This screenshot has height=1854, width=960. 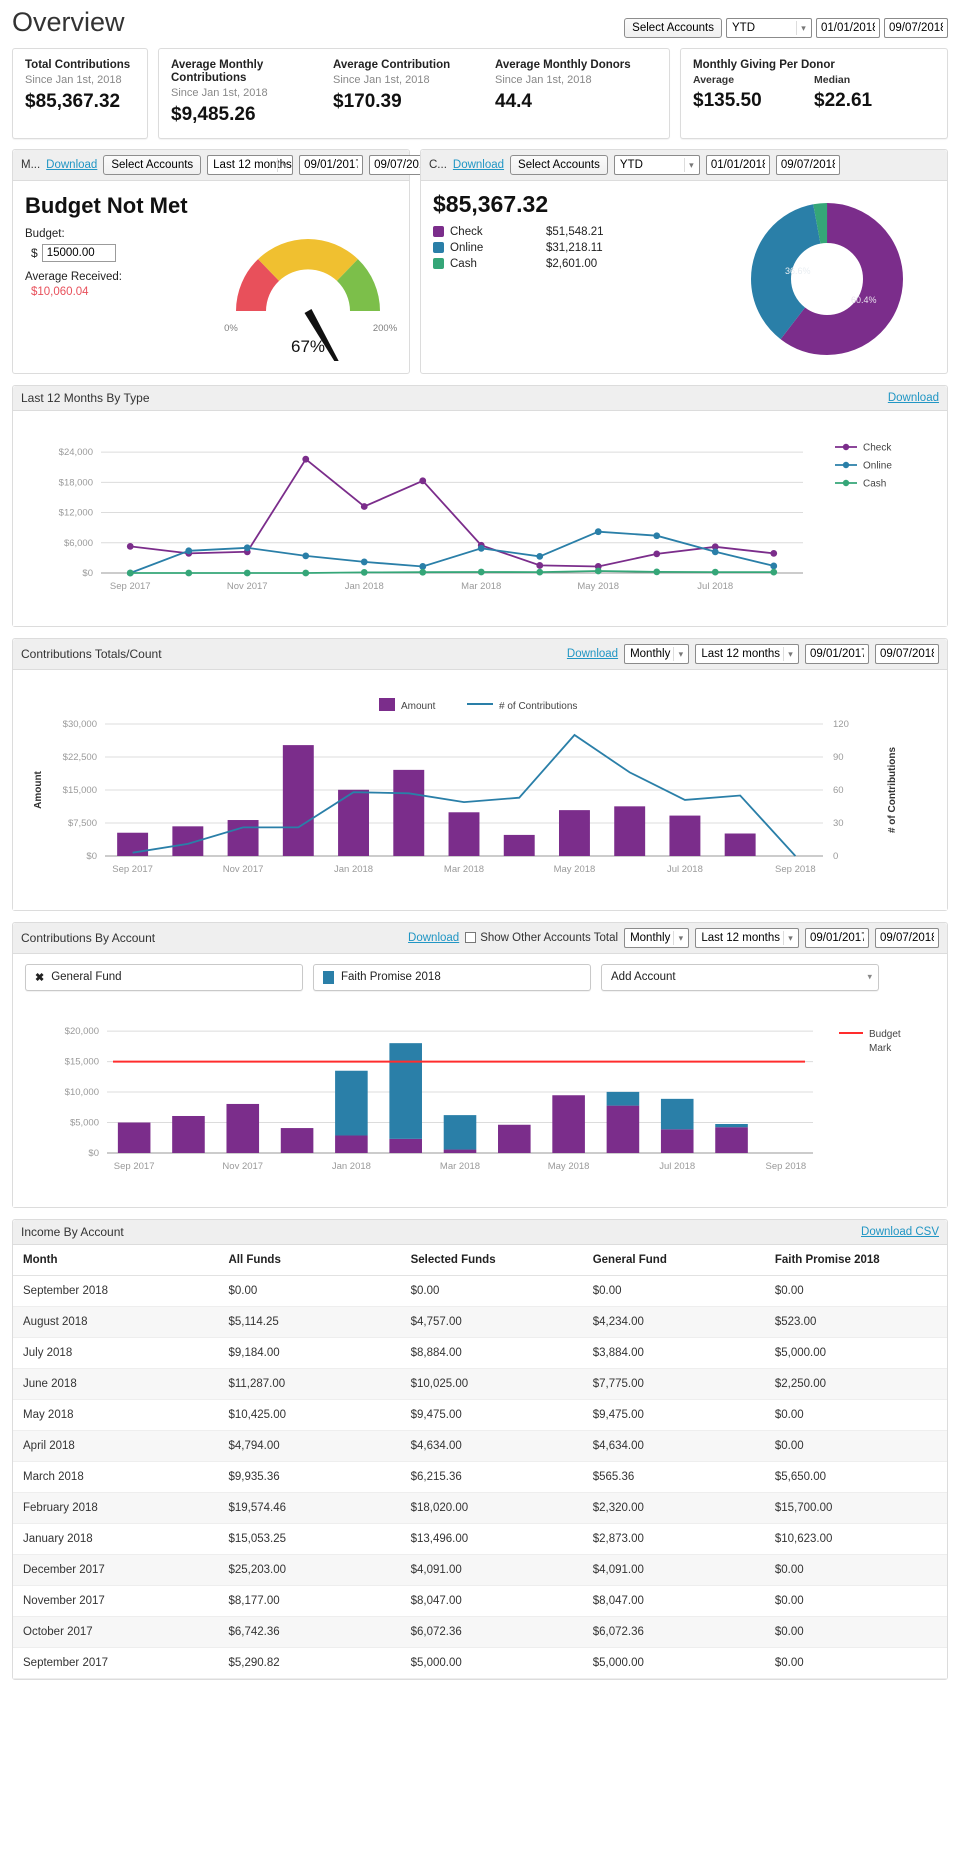 I want to click on account-chip-label: General Fund, so click(x=86, y=977).